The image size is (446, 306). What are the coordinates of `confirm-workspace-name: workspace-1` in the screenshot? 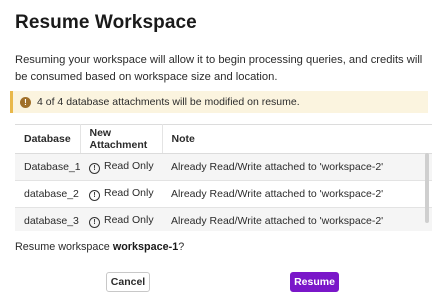 It's located at (145, 247).